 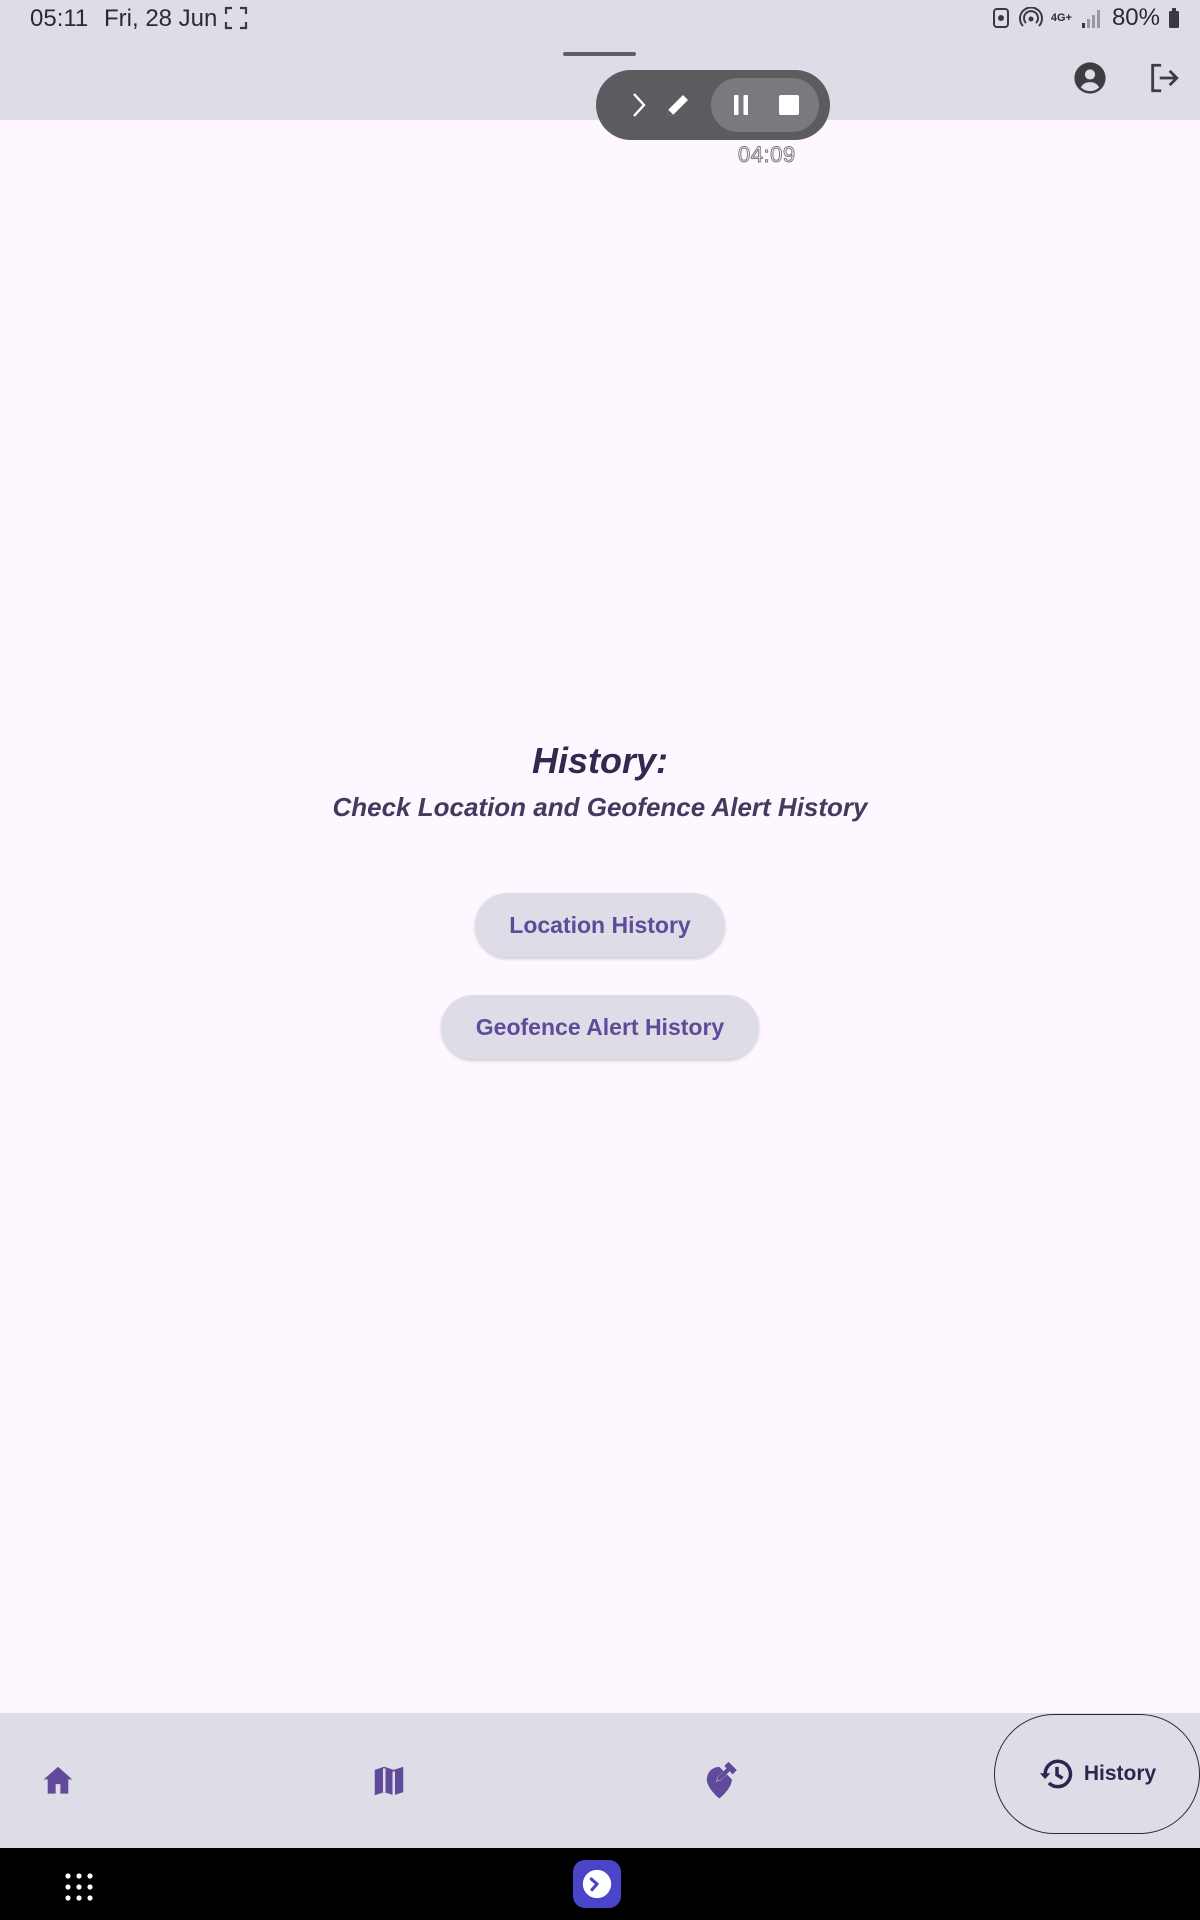 I want to click on drag-handle, so click(x=599, y=54).